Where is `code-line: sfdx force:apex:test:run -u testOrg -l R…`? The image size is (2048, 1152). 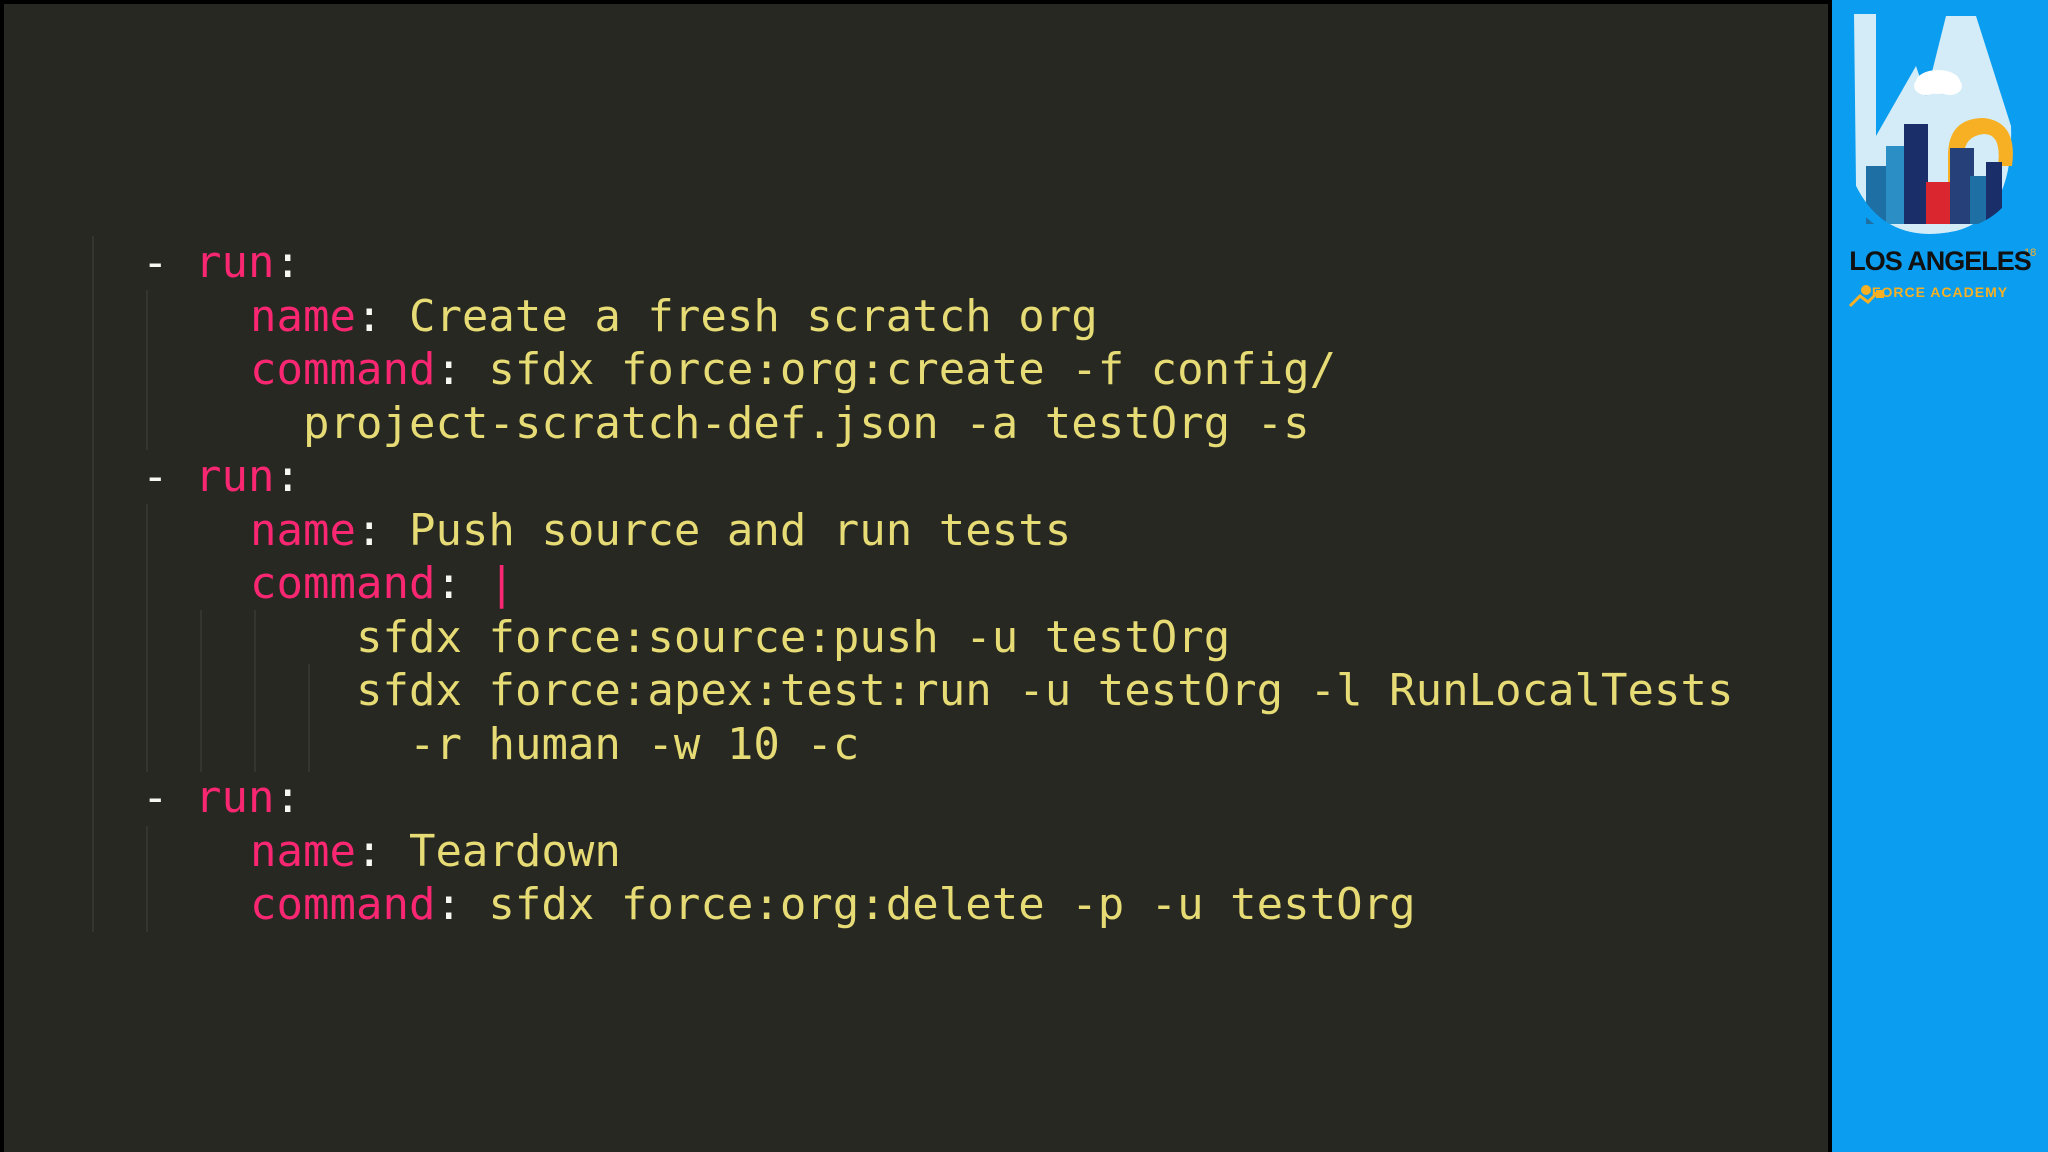
code-line: sfdx force:apex:test:run -u testOrg -l R… is located at coordinates (1045, 691).